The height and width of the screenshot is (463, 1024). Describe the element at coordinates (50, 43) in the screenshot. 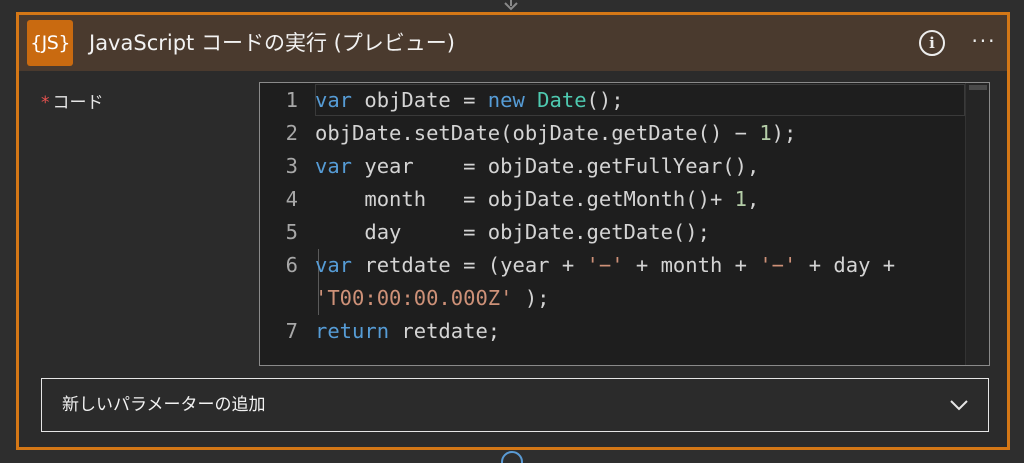

I see `javascript-icon: {JS}` at that location.